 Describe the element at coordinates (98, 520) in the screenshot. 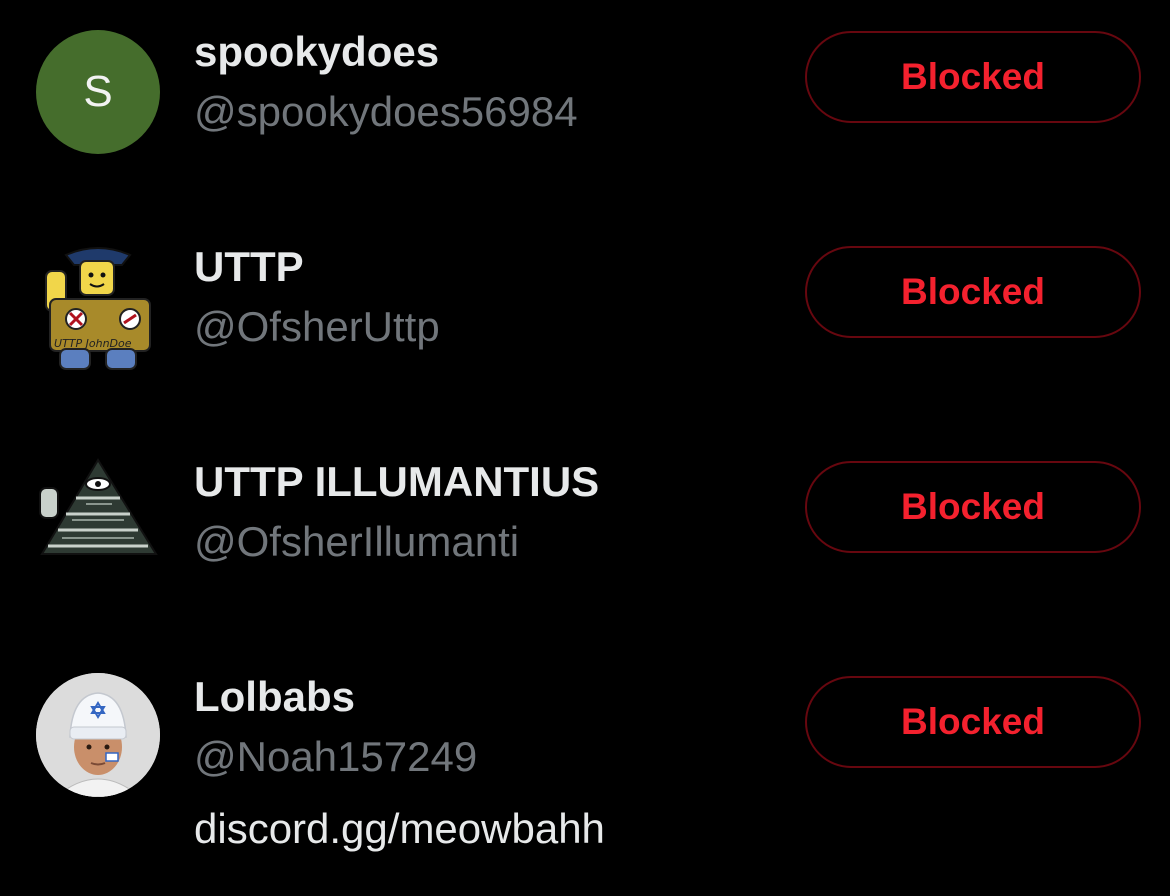

I see `illuminati-pyramid-avatar-icon` at that location.